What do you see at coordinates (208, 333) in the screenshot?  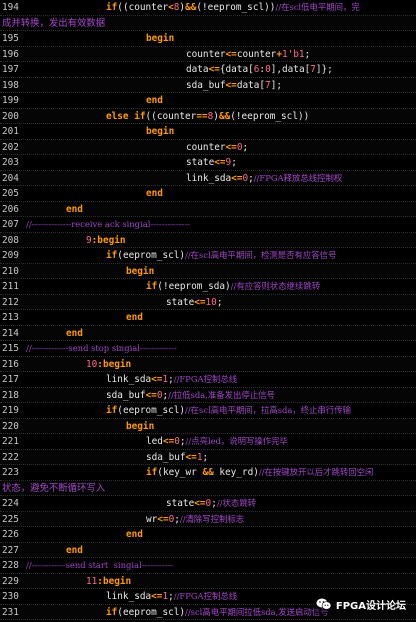 I see `code-line: 214 end` at bounding box center [208, 333].